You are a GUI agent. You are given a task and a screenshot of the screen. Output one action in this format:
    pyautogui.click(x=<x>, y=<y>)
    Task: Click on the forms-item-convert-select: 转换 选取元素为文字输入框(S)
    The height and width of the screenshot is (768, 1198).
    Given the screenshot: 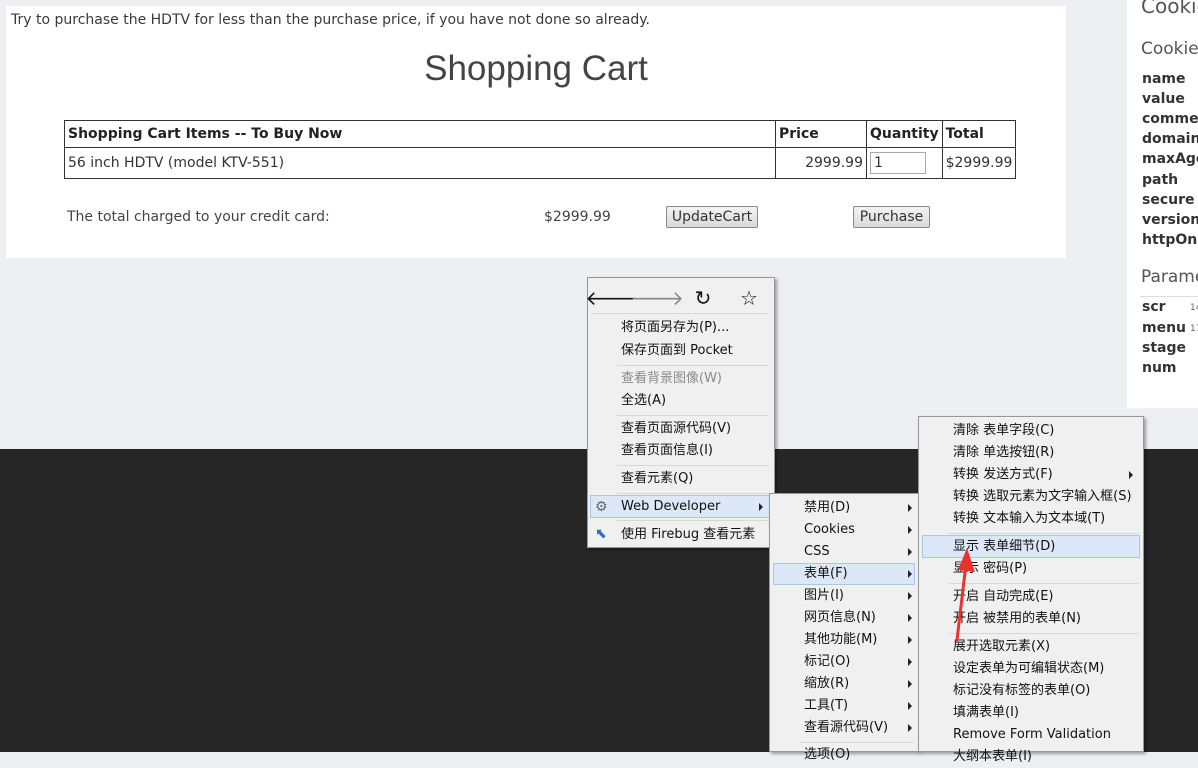 What is the action you would take?
    pyautogui.click(x=1042, y=497)
    